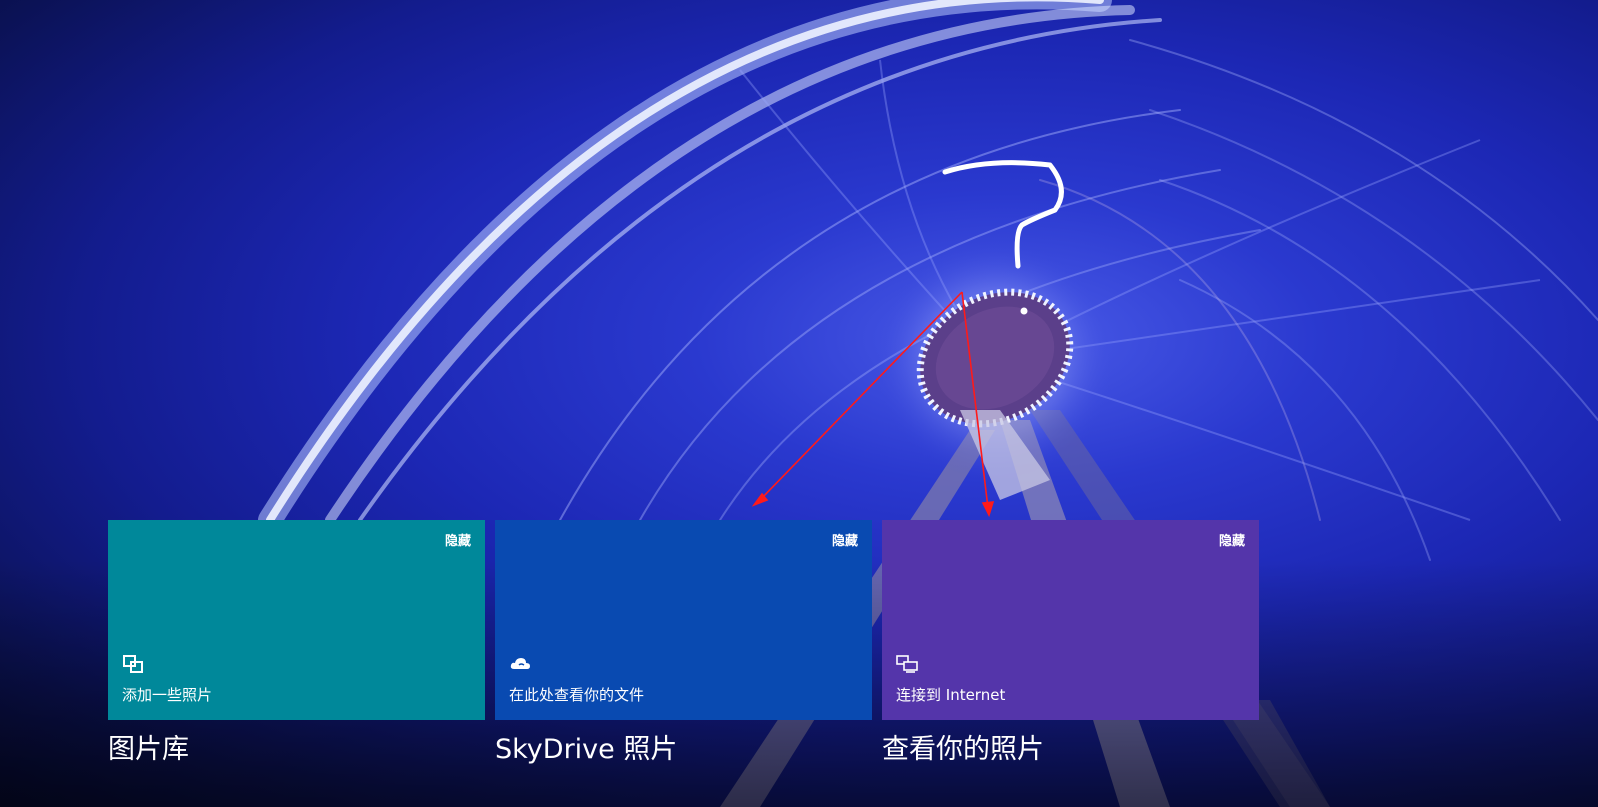  What do you see at coordinates (586, 746) in the screenshot?
I see `group-title-skydrive-photos: SkyDrive 照片` at bounding box center [586, 746].